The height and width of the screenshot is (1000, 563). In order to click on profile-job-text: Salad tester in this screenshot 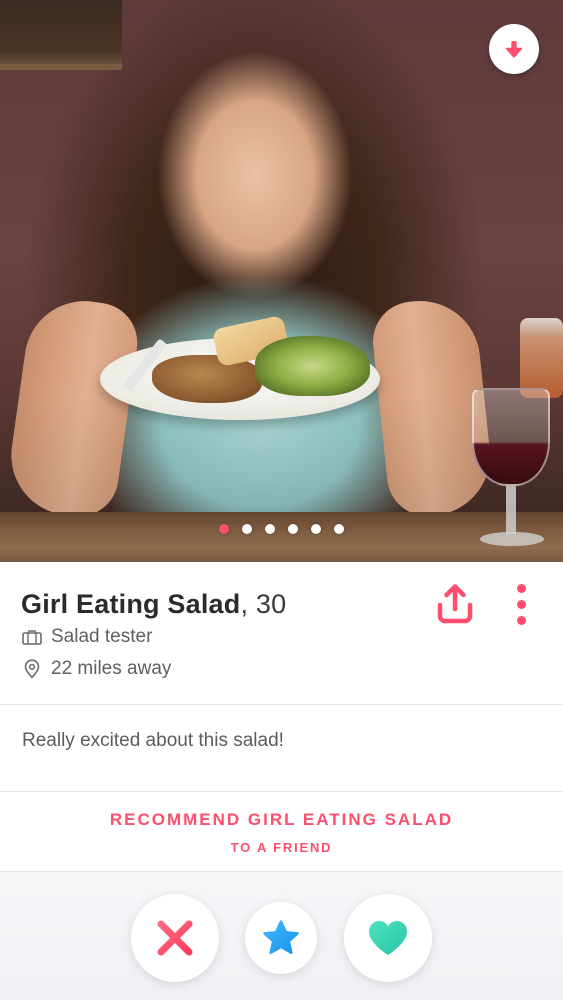, I will do `click(102, 636)`.